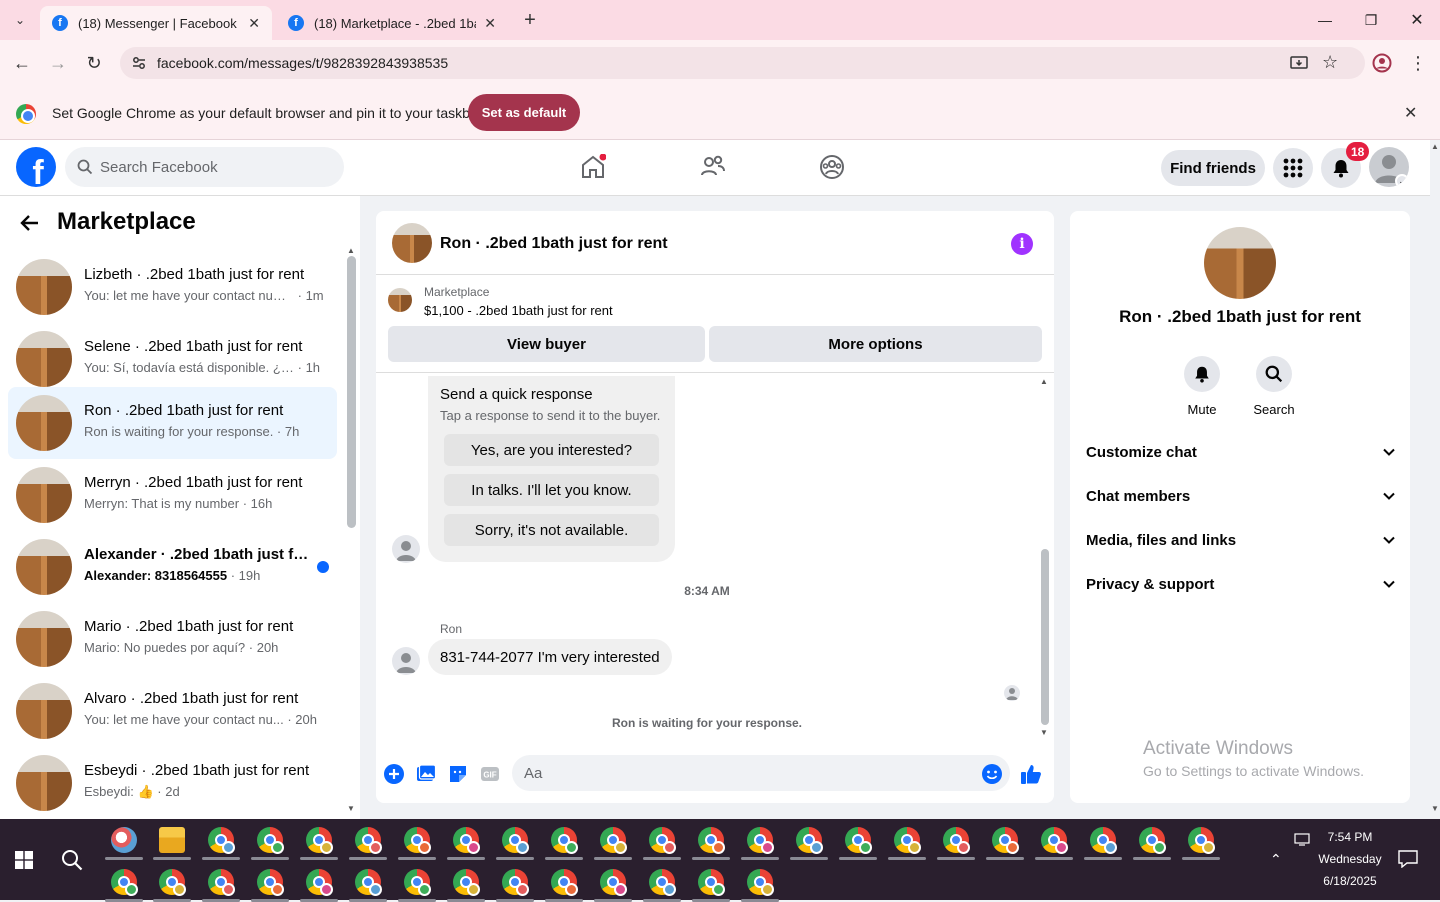 This screenshot has width=1440, height=902. Describe the element at coordinates (1350, 837) in the screenshot. I see `taskbar-time: 7:54 PM` at that location.